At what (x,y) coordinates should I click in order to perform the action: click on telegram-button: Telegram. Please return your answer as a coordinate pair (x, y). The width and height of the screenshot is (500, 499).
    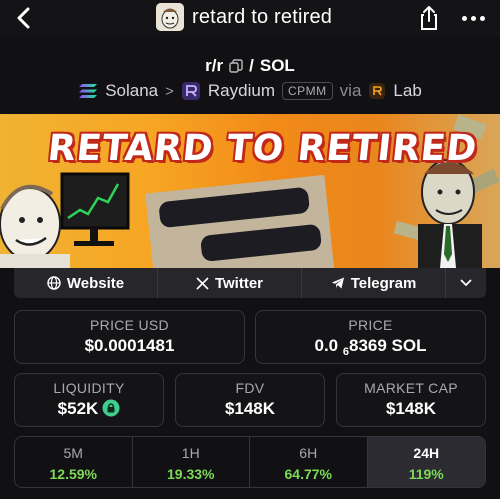
    Looking at the image, I should click on (374, 283).